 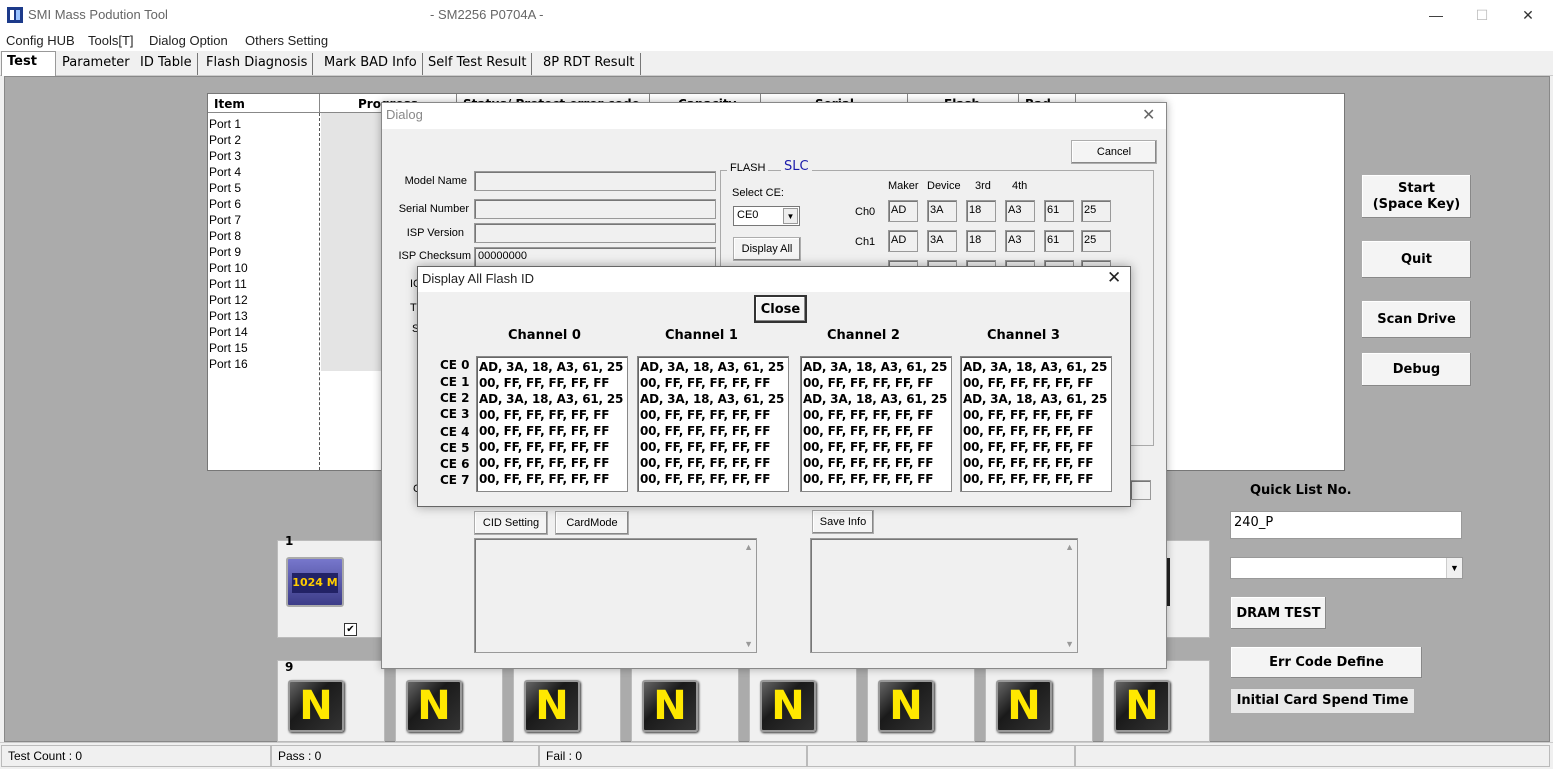 What do you see at coordinates (188, 40) in the screenshot?
I see `menu-dialog-option: Dialog Option` at bounding box center [188, 40].